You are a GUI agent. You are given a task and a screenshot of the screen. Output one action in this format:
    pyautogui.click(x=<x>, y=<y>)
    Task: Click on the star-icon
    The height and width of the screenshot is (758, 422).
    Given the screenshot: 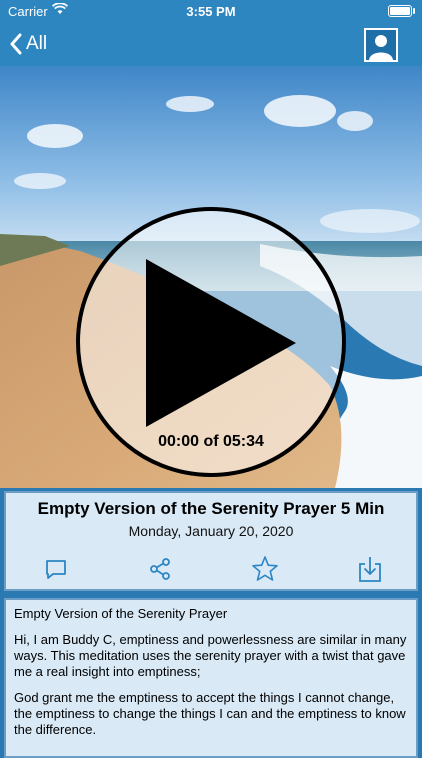 What is the action you would take?
    pyautogui.click(x=265, y=568)
    